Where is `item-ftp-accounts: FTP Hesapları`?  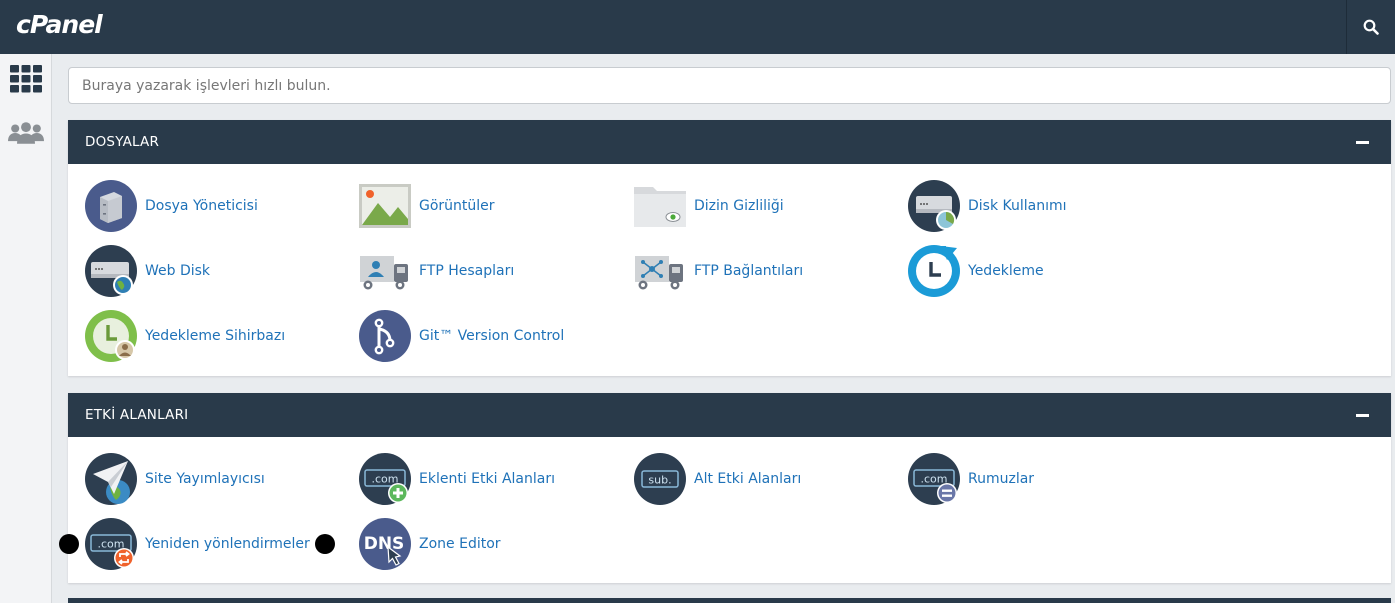 item-ftp-accounts: FTP Hesapları is located at coordinates (436, 271).